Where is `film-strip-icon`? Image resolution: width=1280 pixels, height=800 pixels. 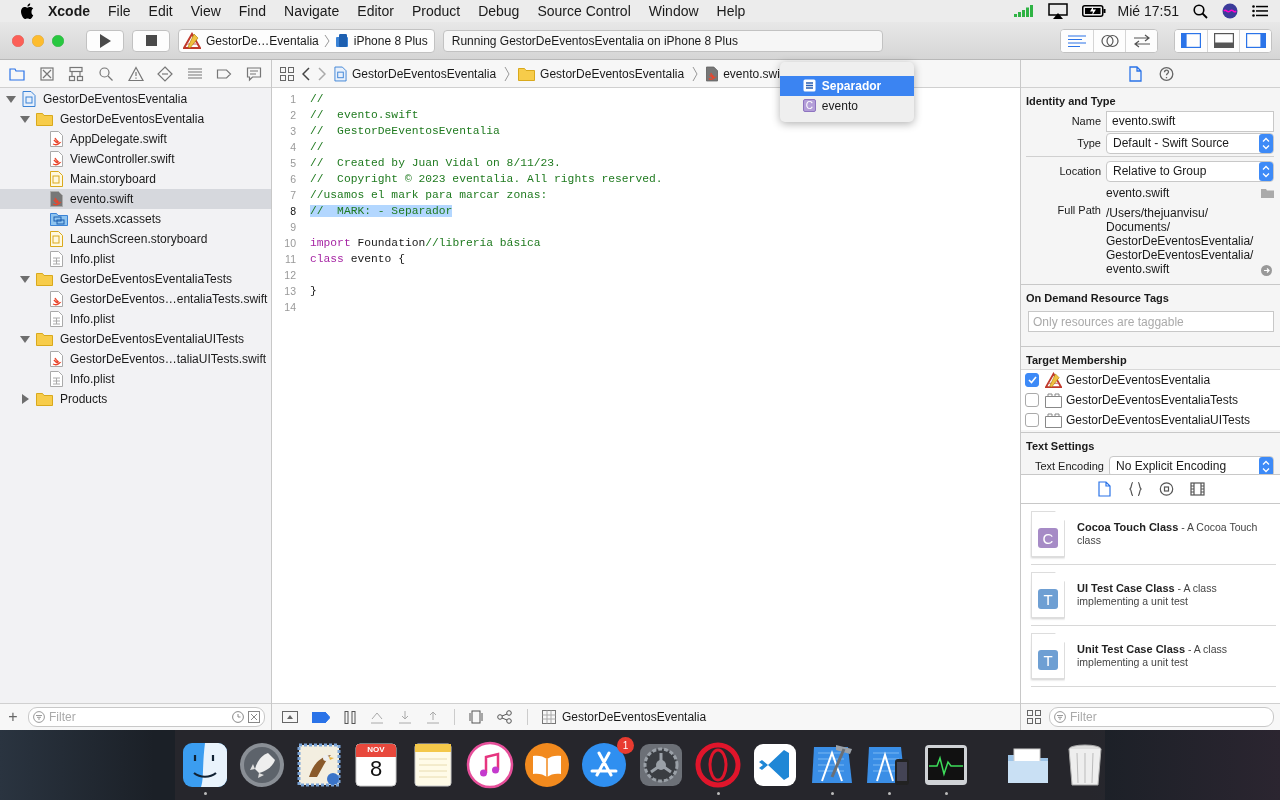
film-strip-icon is located at coordinates (1197, 489).